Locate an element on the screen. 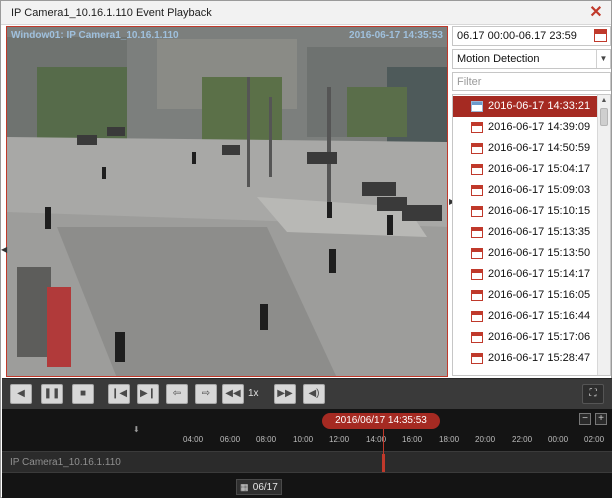 Image resolution: width=612 pixels, height=498 pixels. event-list-item: 2016-06-17 15:16:44 is located at coordinates (525, 316).